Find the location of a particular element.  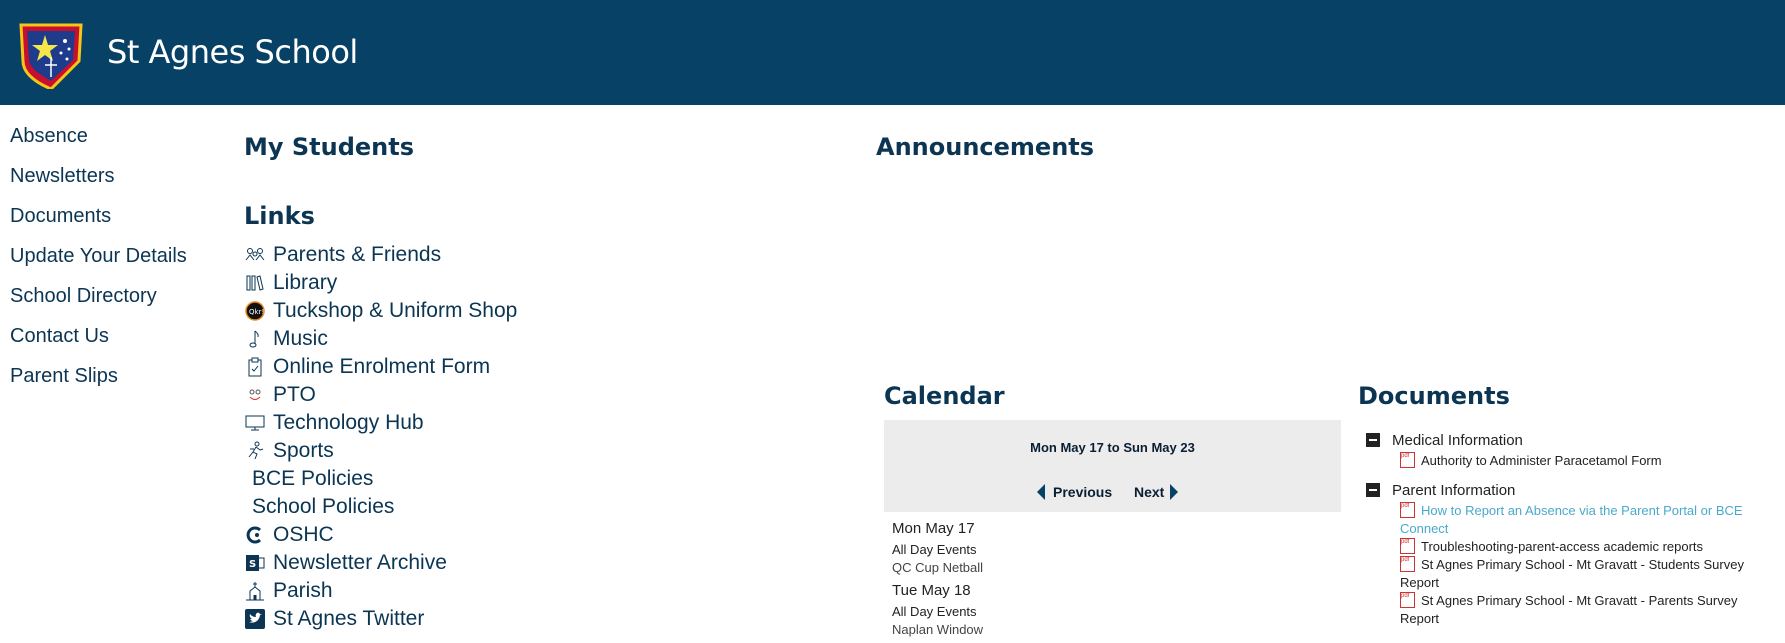

sidebar-item-update-details: Update Your Details is located at coordinates (98, 260).